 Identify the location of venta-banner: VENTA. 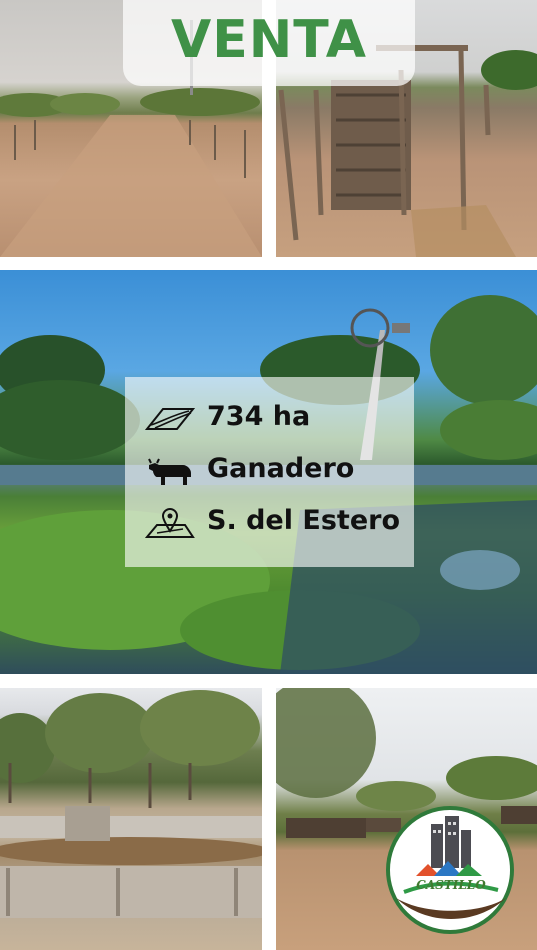
(269, 43).